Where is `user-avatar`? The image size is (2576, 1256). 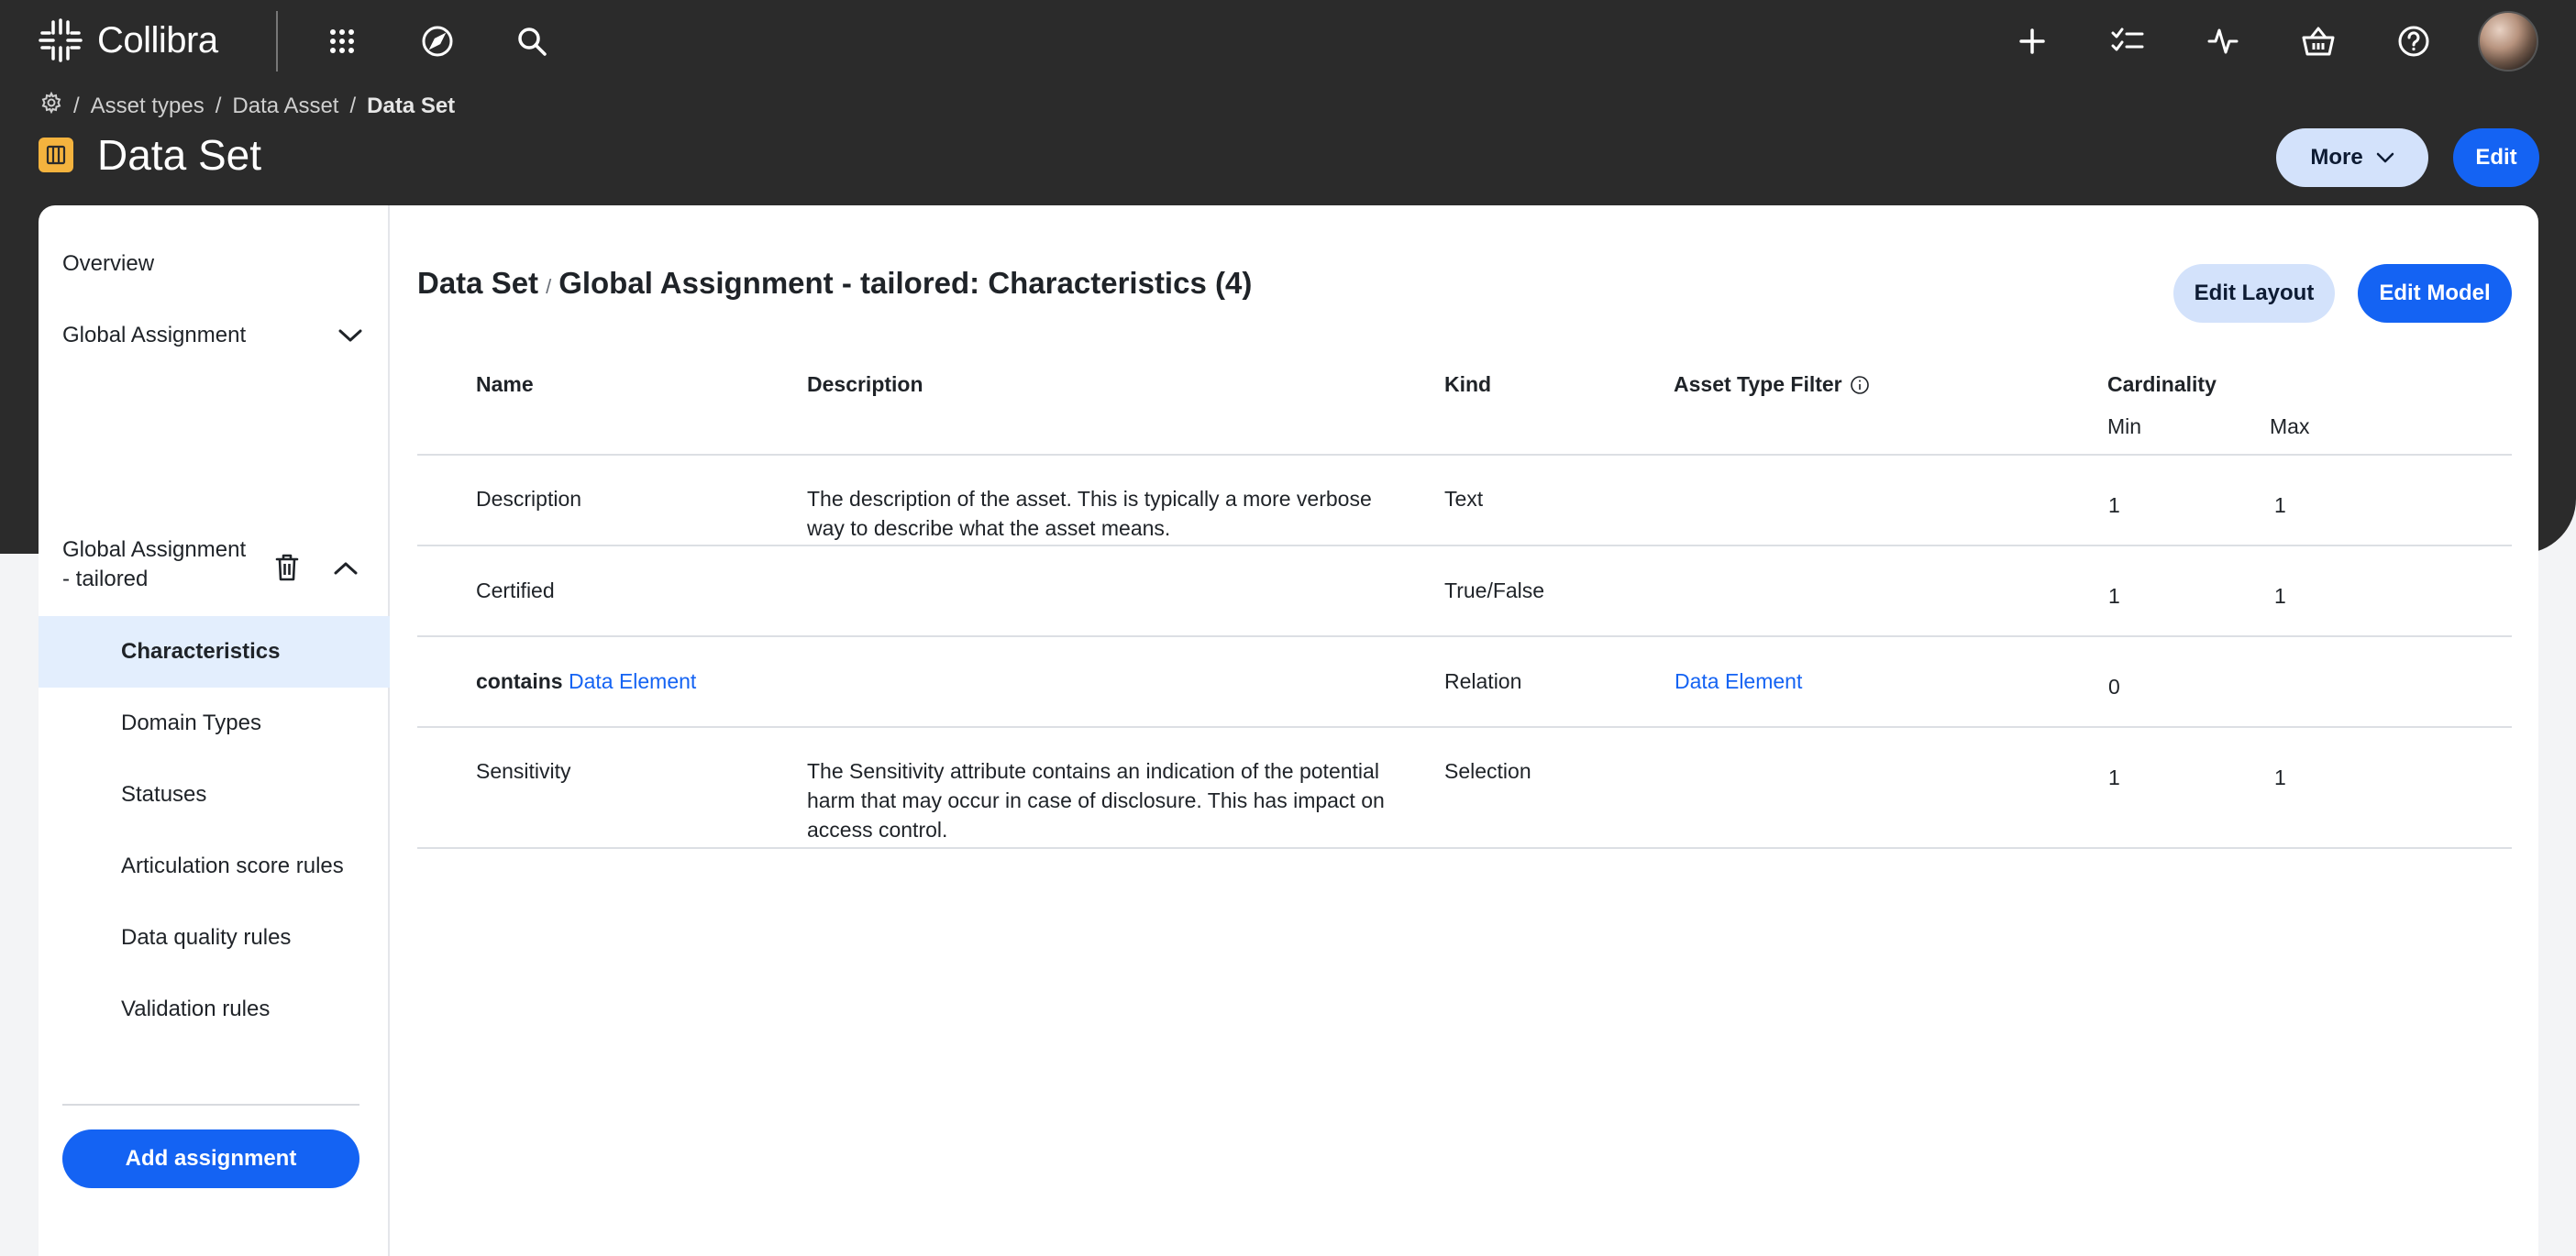 user-avatar is located at coordinates (2508, 41).